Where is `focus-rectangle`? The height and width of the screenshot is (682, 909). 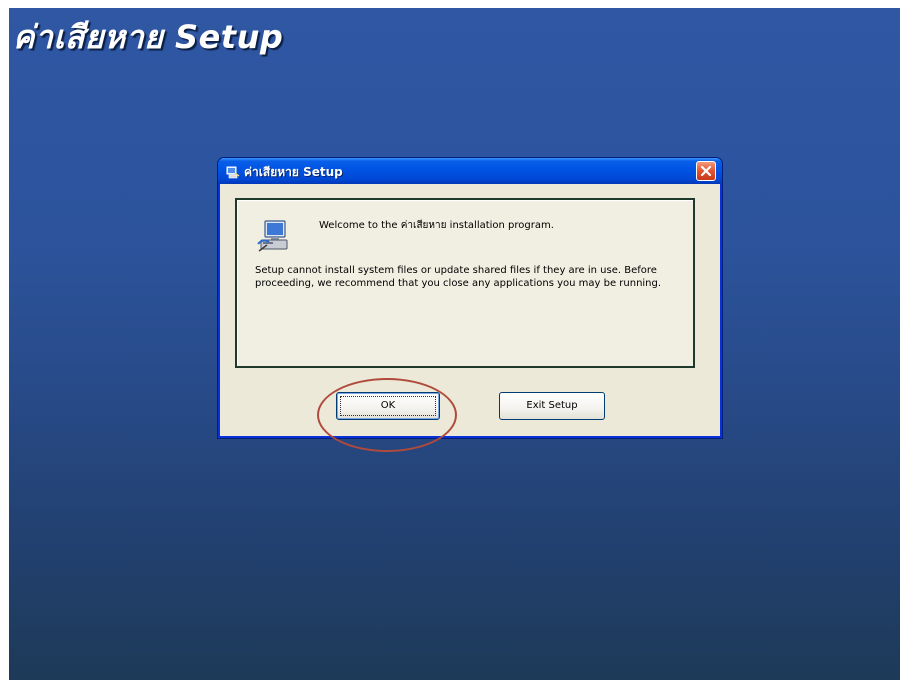
focus-rectangle is located at coordinates (388, 406).